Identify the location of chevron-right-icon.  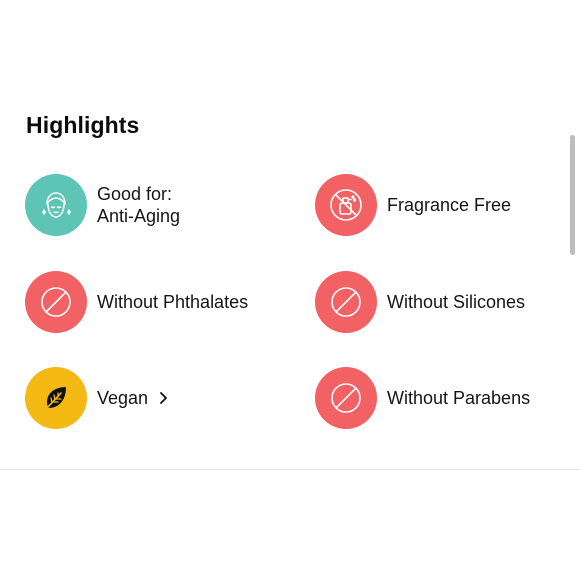
(163, 398).